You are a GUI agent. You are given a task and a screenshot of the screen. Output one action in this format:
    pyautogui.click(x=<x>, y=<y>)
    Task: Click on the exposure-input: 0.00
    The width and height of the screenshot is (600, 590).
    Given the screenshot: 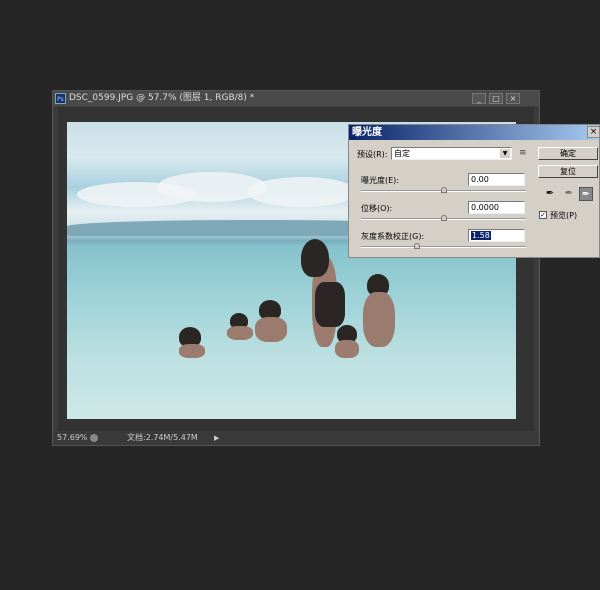 What is the action you would take?
    pyautogui.click(x=496, y=179)
    